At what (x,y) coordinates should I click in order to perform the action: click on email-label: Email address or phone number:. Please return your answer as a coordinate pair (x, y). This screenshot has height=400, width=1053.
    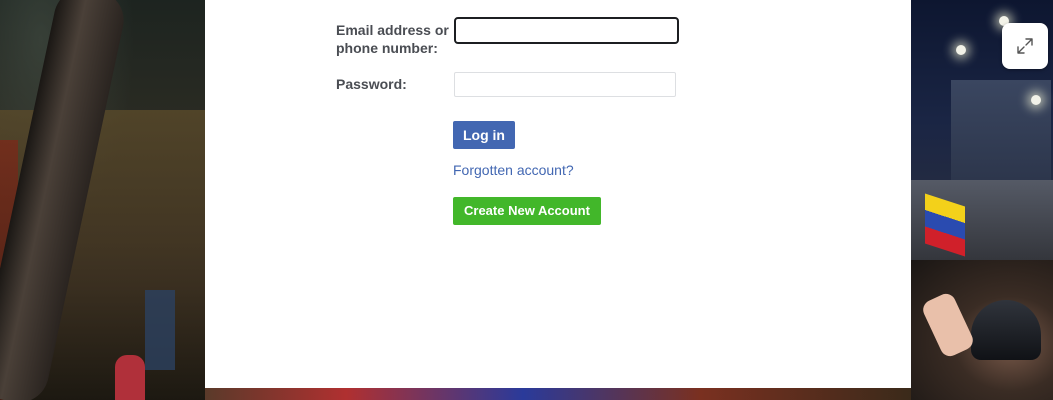
    Looking at the image, I should click on (392, 39).